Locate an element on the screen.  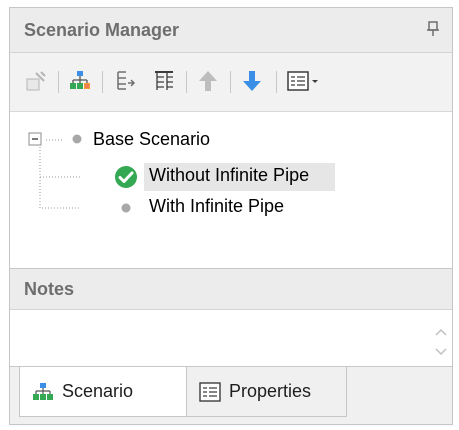
tab-scenario-label: Scenario is located at coordinates (98, 391).